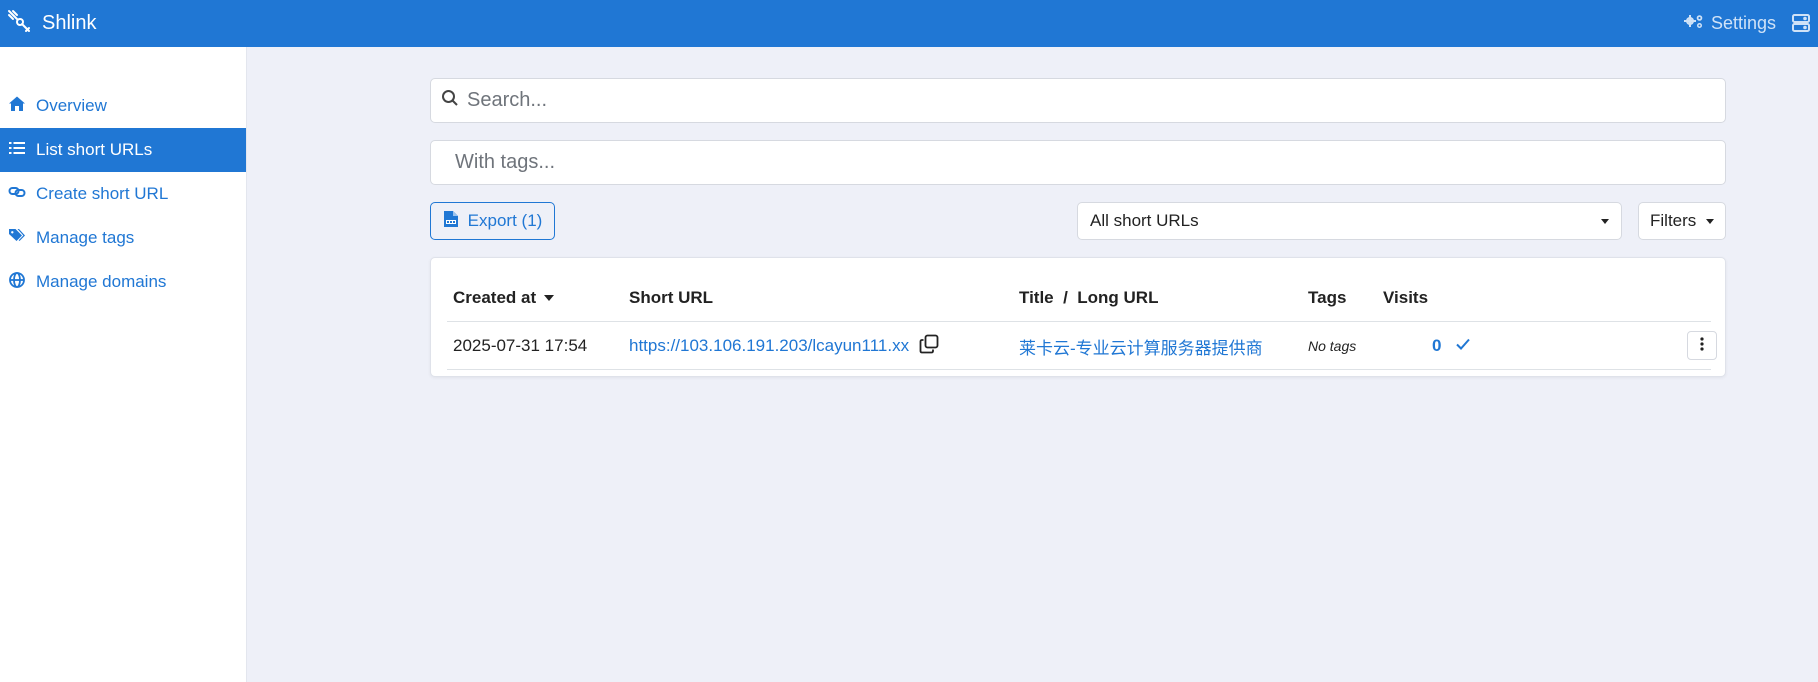 The image size is (1818, 682). What do you see at coordinates (101, 281) in the screenshot?
I see `sidebar-item-label: Manage domains` at bounding box center [101, 281].